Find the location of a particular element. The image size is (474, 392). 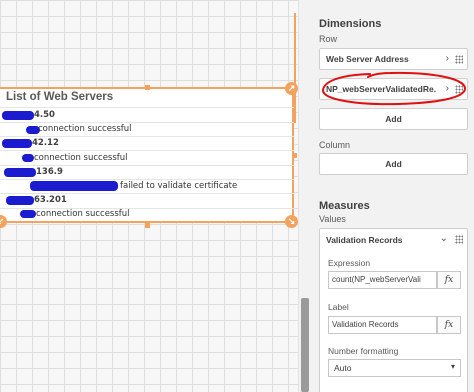

server-address-cell: 42.12 is located at coordinates (45, 143).